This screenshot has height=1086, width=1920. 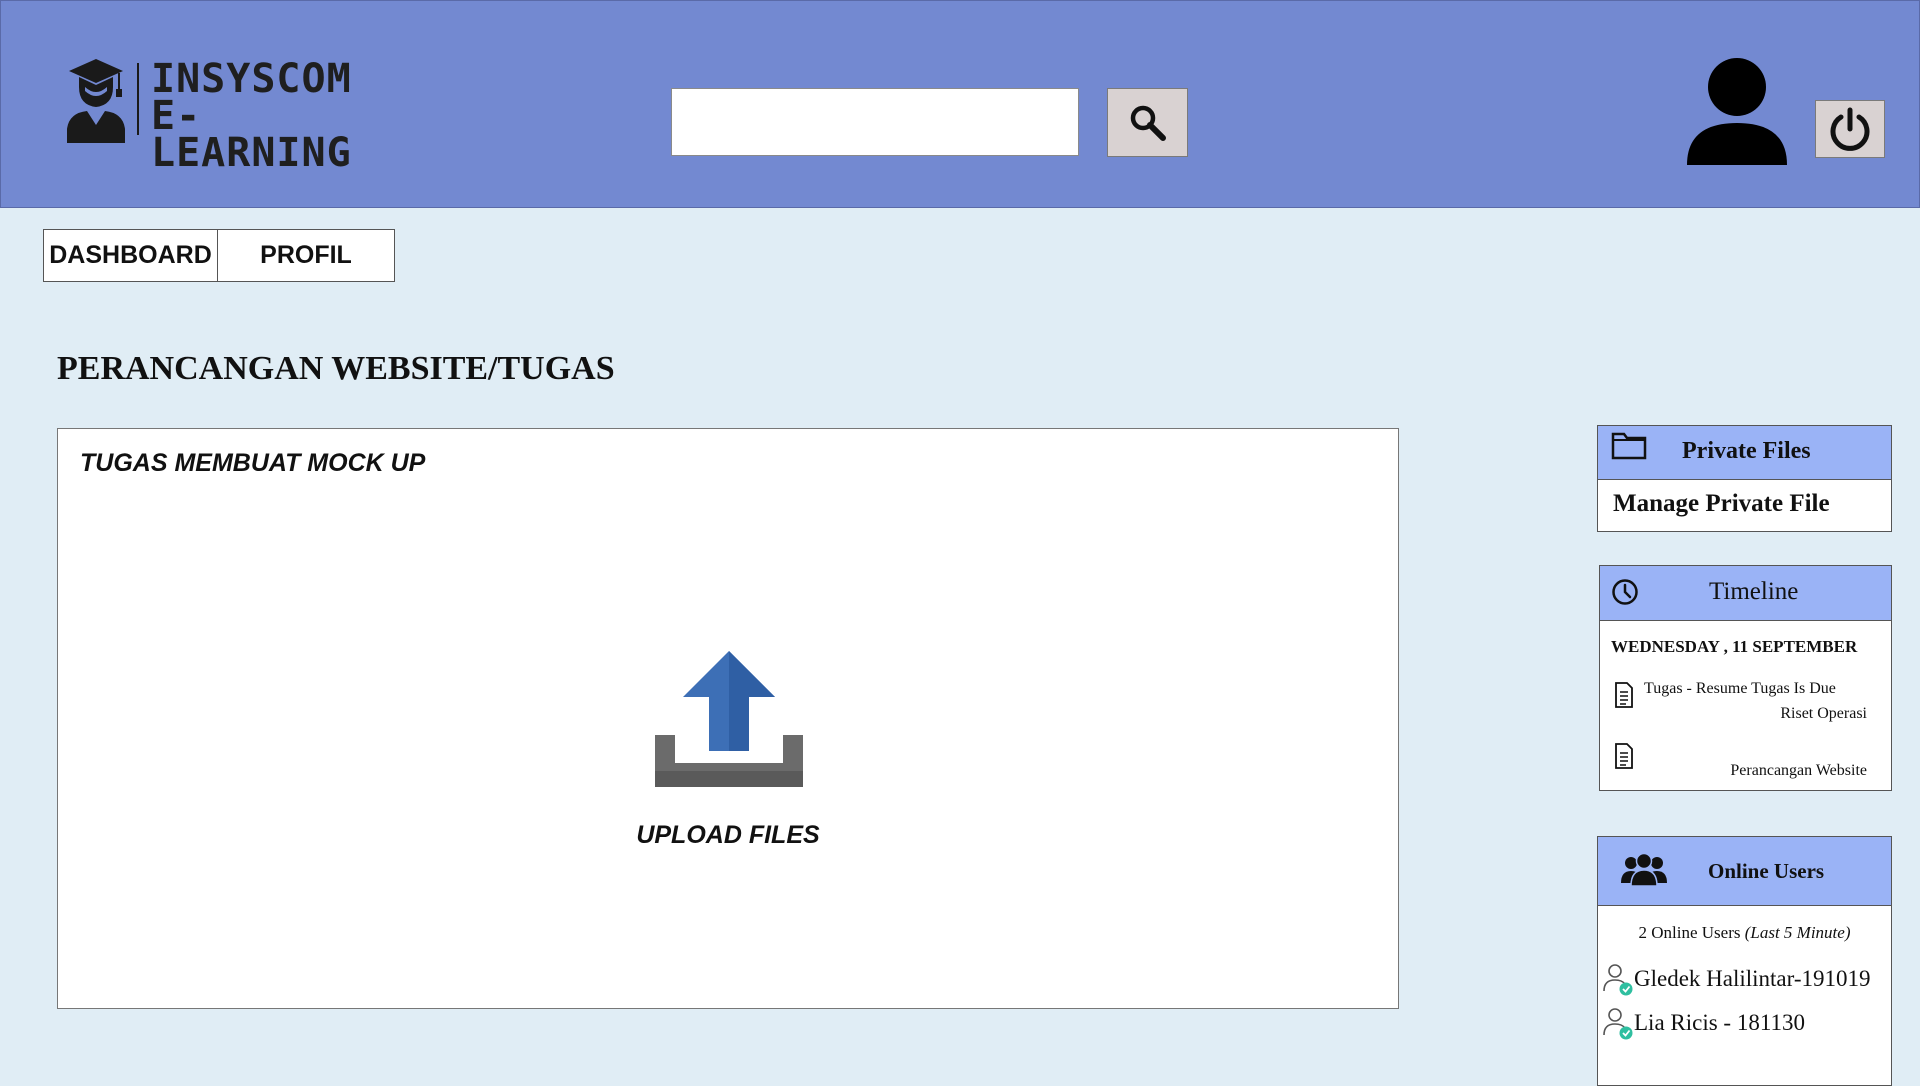 I want to click on logout-button, so click(x=1850, y=129).